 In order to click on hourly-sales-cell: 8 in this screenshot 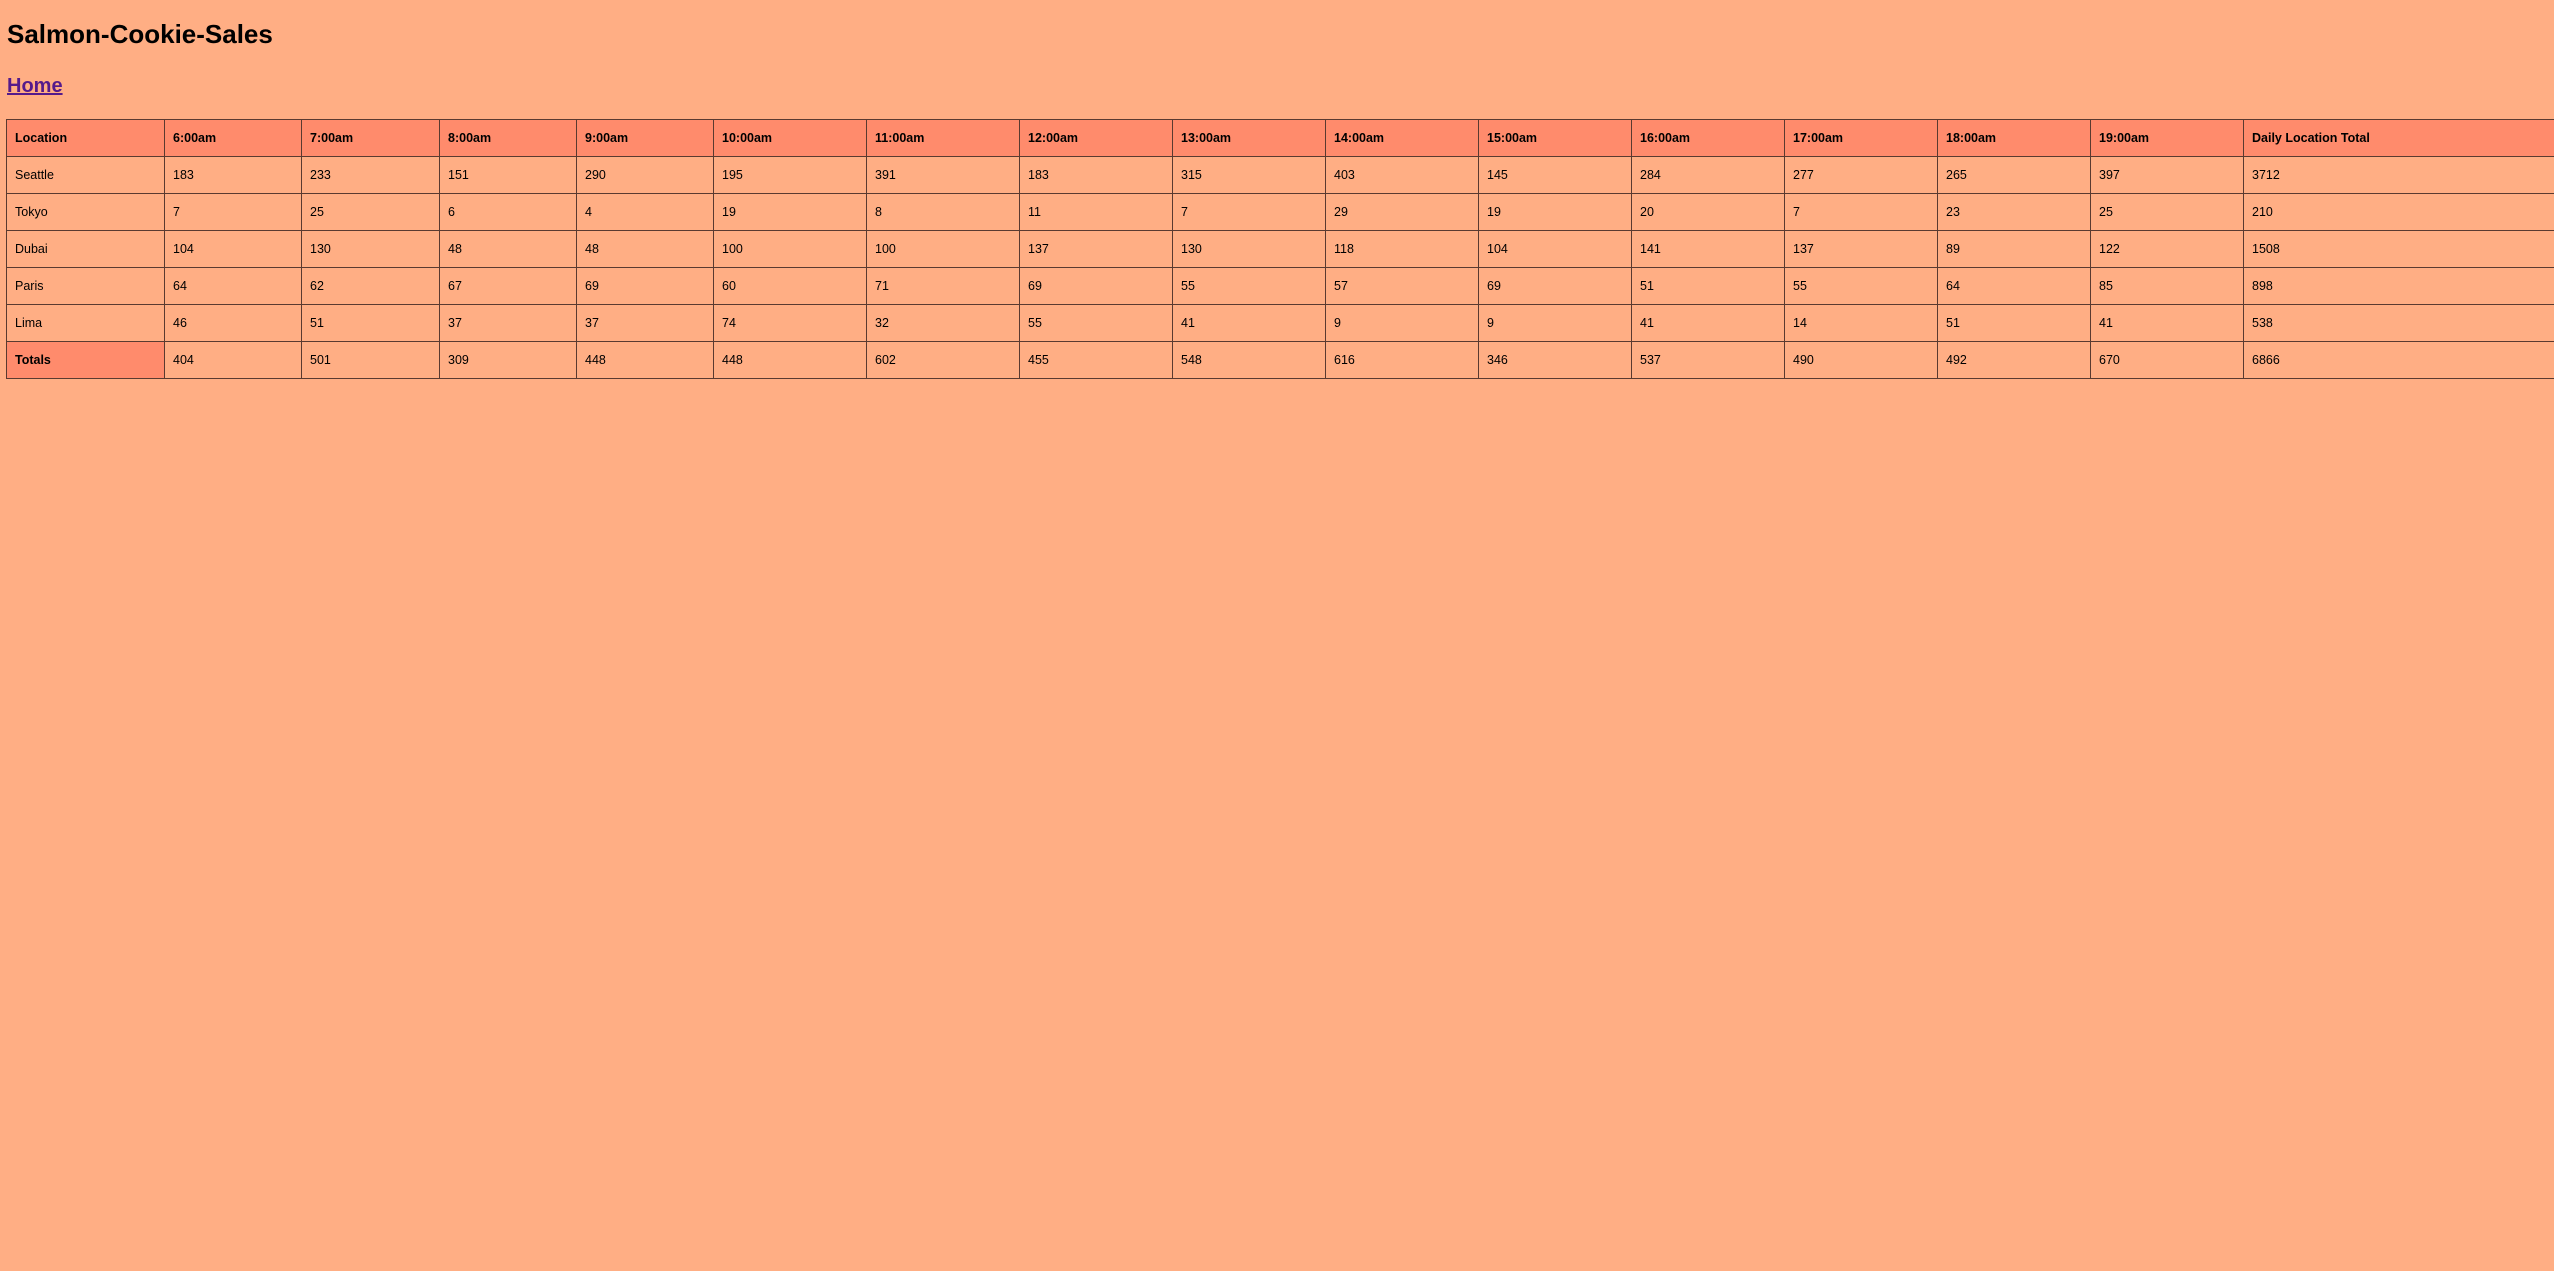, I will do `click(943, 212)`.